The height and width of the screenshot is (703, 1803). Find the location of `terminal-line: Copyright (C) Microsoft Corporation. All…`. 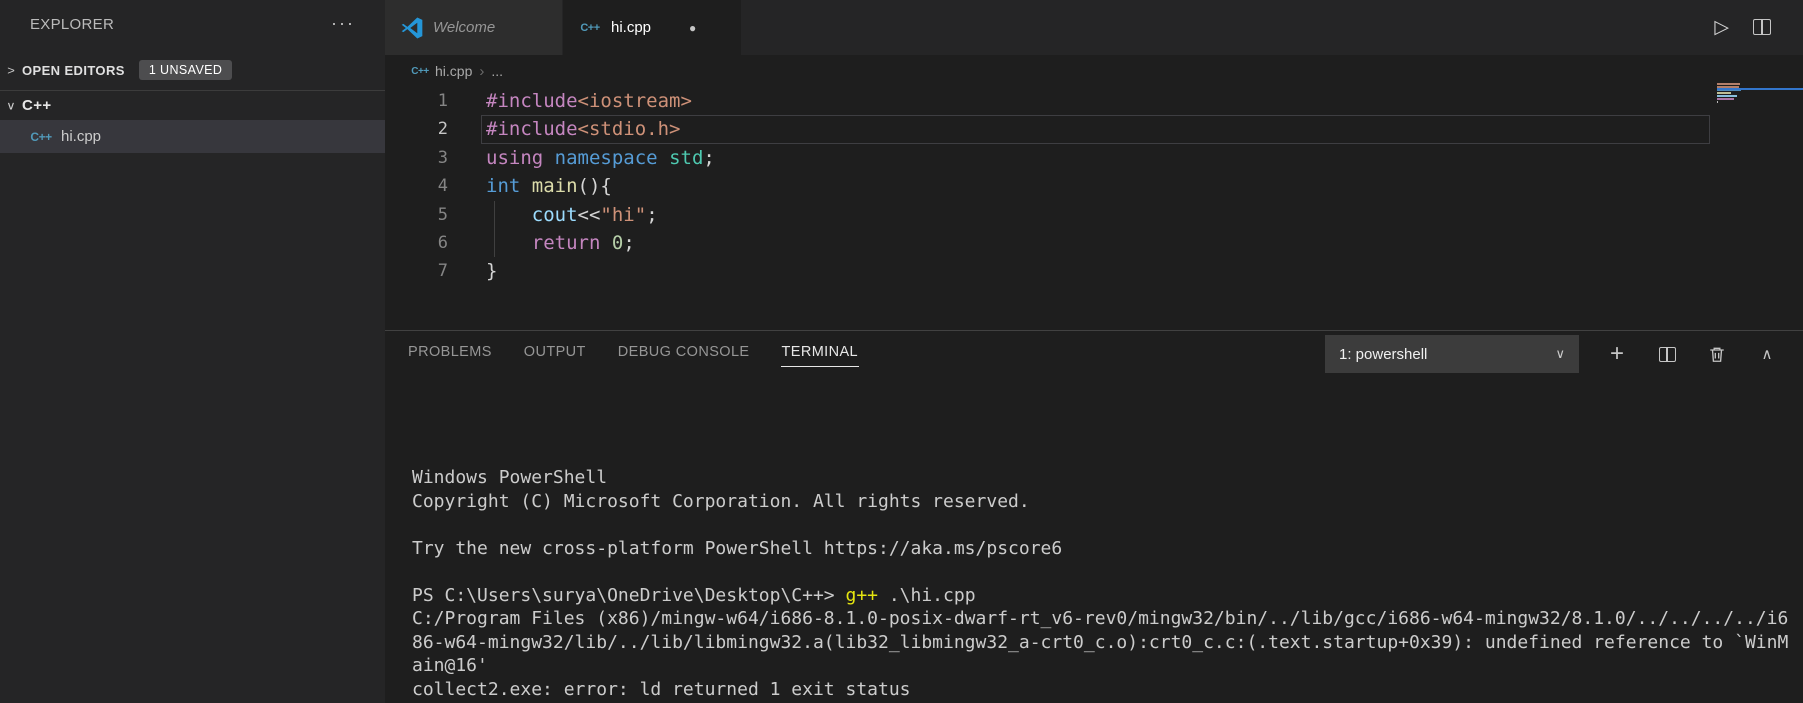

terminal-line: Copyright (C) Microsoft Corporation. All… is located at coordinates (721, 501).